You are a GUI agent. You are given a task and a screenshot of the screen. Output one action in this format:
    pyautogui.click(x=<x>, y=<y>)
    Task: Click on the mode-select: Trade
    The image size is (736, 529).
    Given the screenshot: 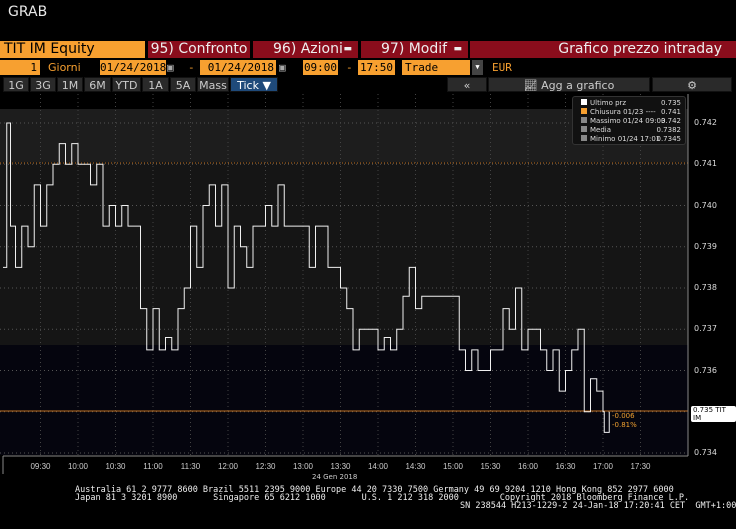 What is the action you would take?
    pyautogui.click(x=436, y=67)
    